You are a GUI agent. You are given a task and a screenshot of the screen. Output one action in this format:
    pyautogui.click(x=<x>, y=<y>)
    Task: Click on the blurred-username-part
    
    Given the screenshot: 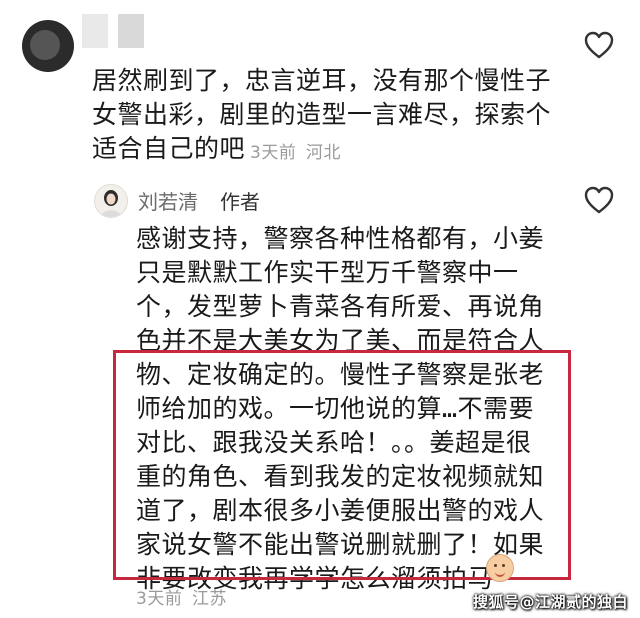 What is the action you would take?
    pyautogui.click(x=131, y=31)
    